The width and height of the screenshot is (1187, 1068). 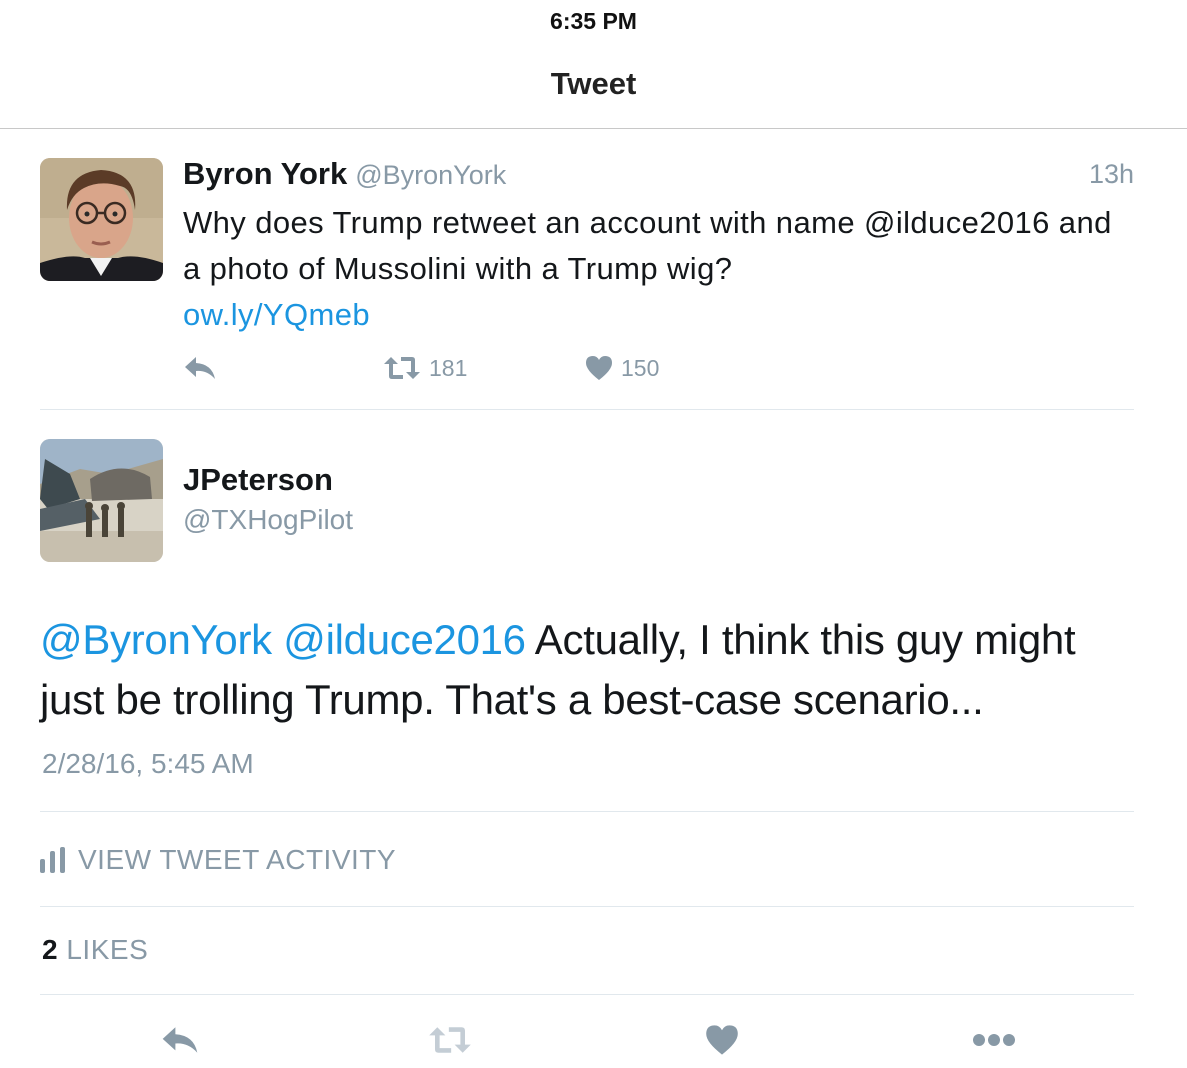 I want to click on toolbar-more-button, so click(x=994, y=1040).